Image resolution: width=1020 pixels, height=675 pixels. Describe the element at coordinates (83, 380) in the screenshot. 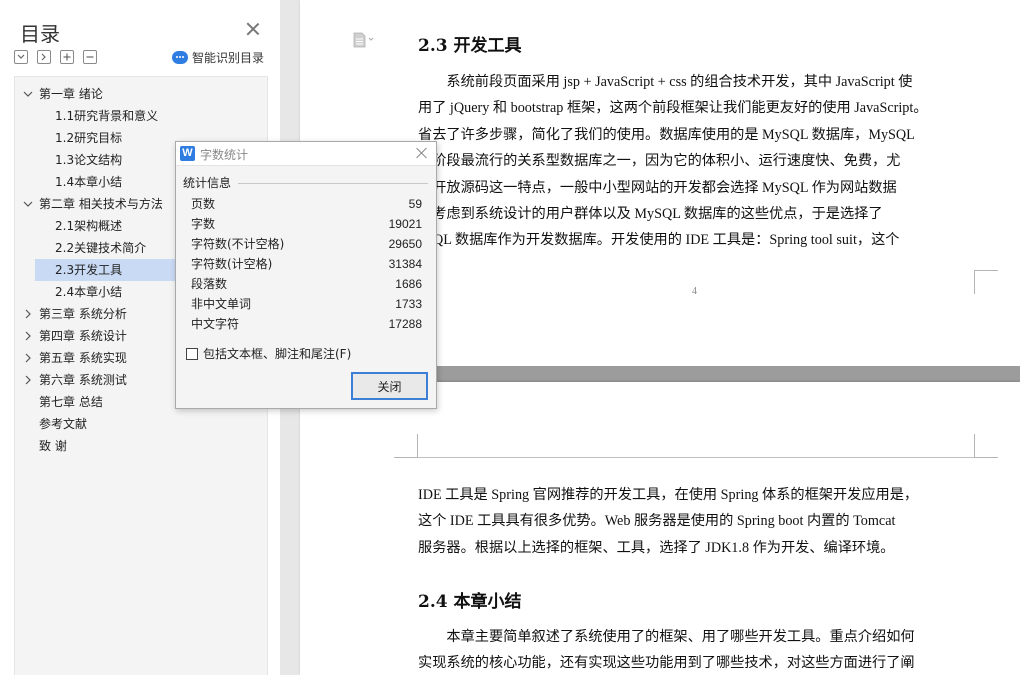

I see `toc-item-label: 第六章 系统测试` at that location.